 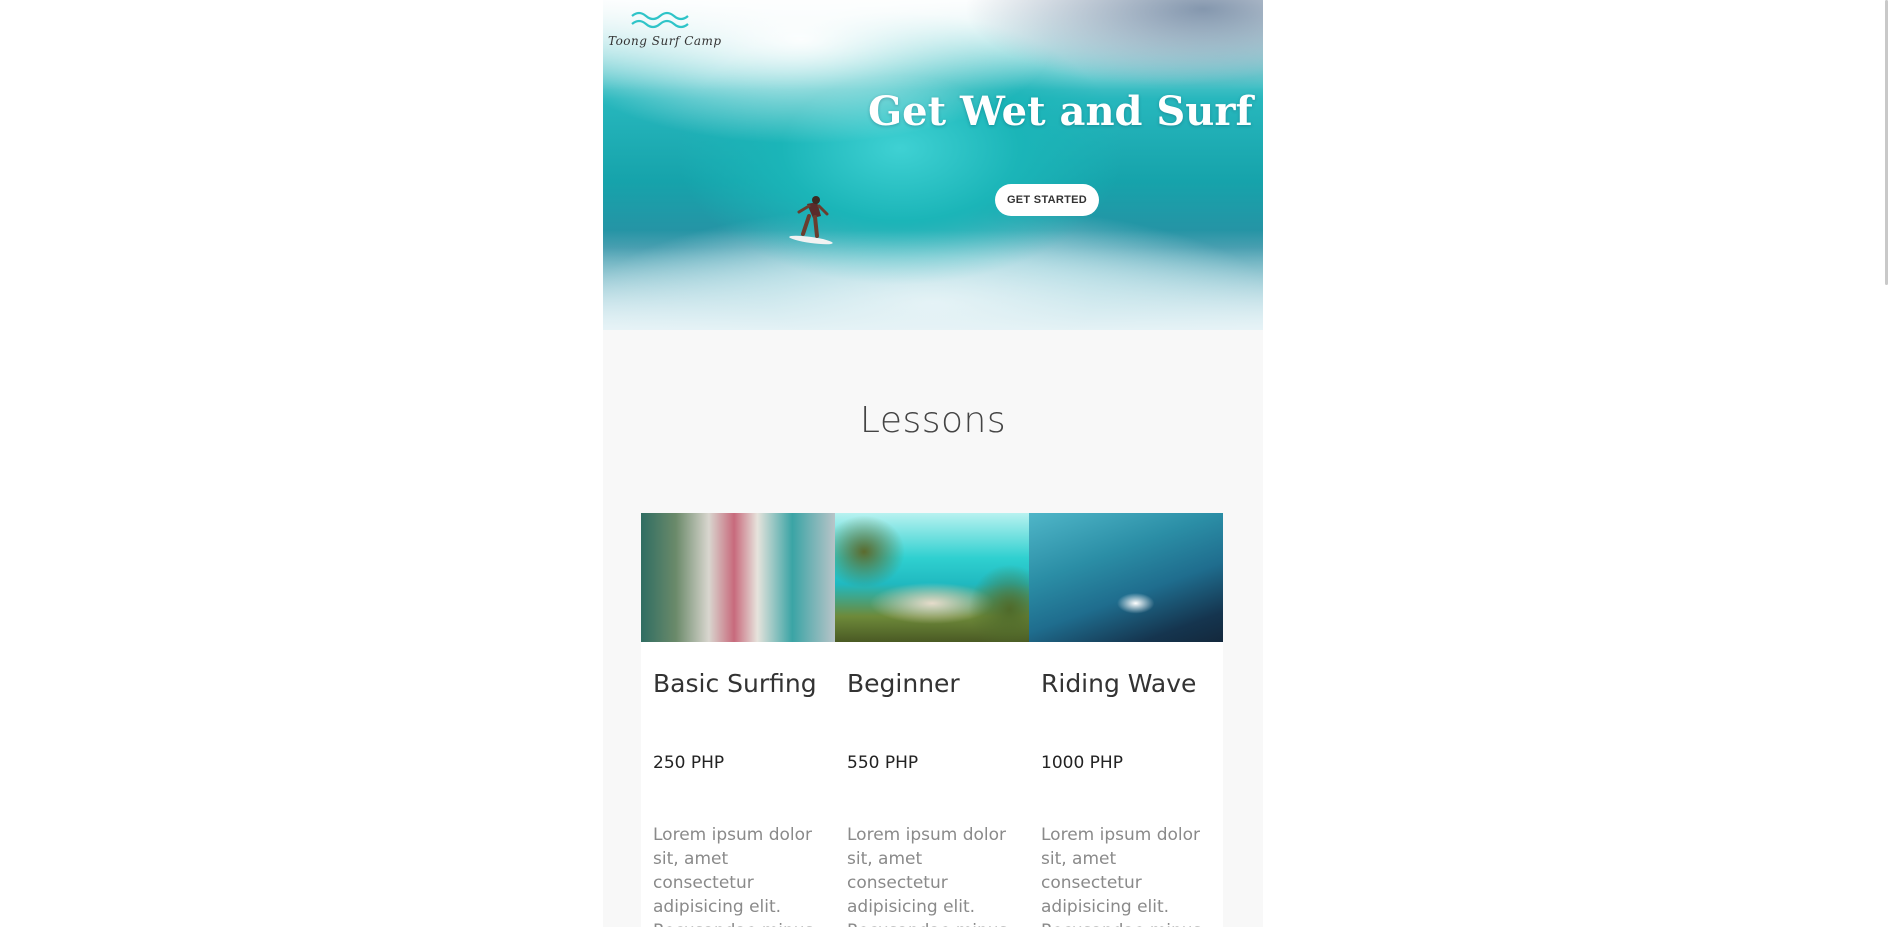 I want to click on hero-title: Get Wet and Surf, so click(x=1060, y=111).